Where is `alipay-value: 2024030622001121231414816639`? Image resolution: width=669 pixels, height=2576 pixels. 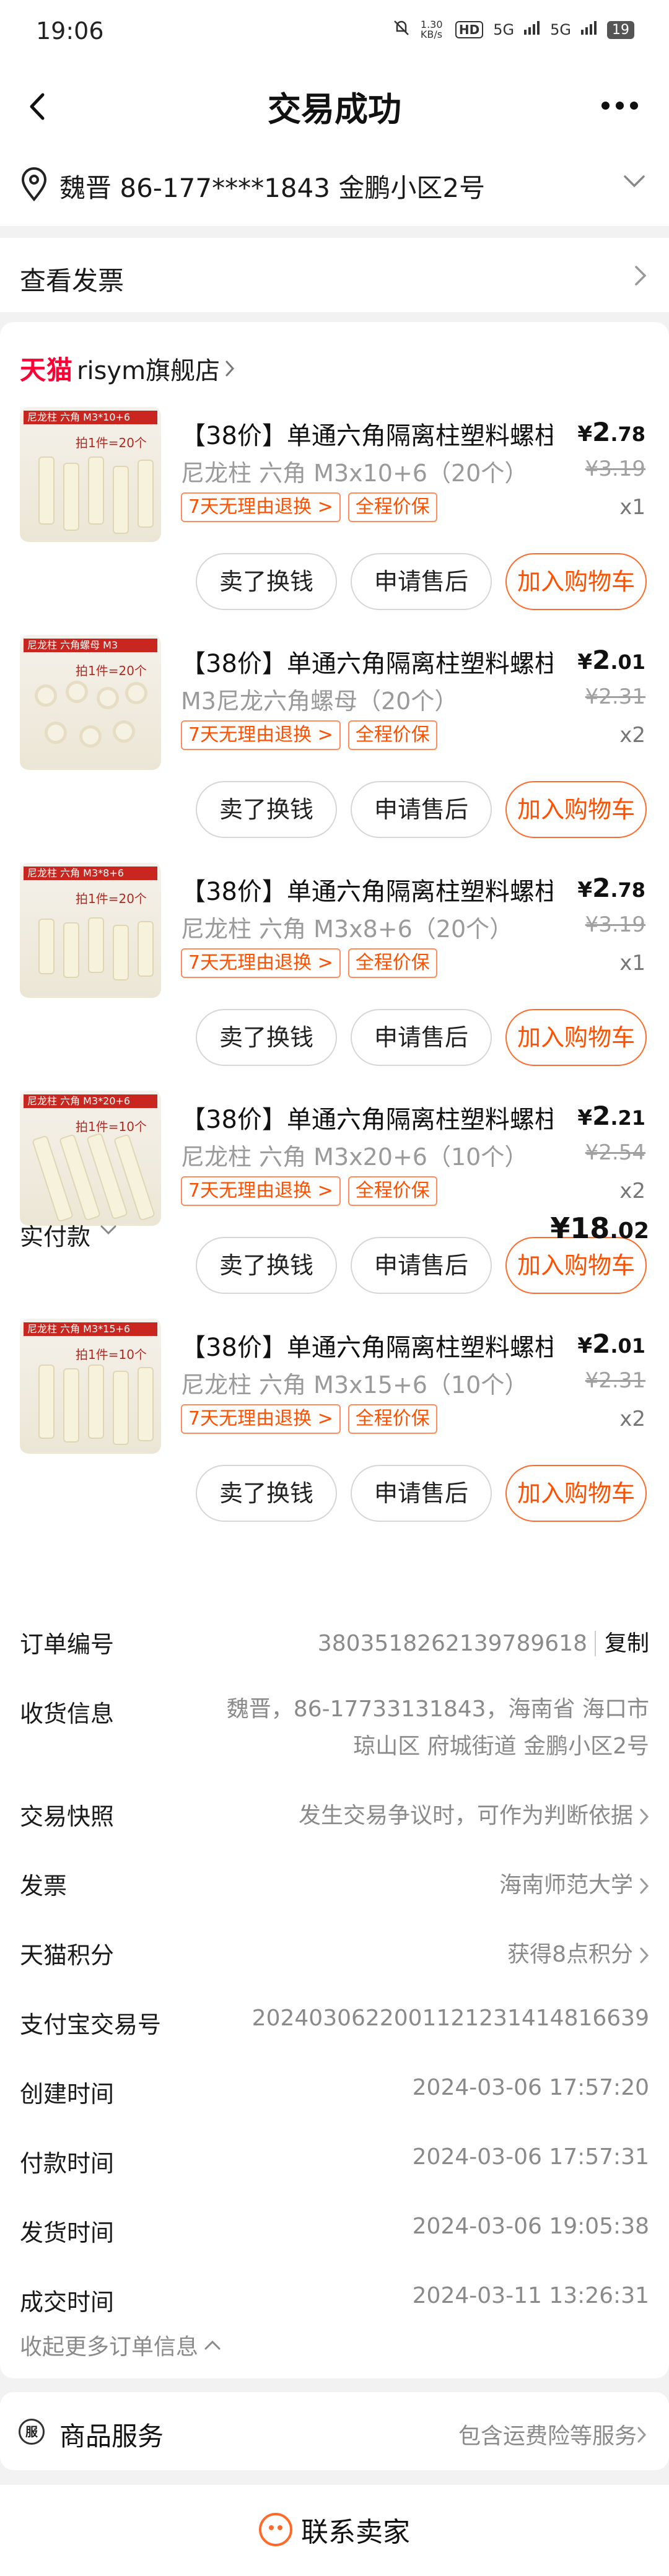
alipay-value: 2024030622001121231414816639 is located at coordinates (450, 2018).